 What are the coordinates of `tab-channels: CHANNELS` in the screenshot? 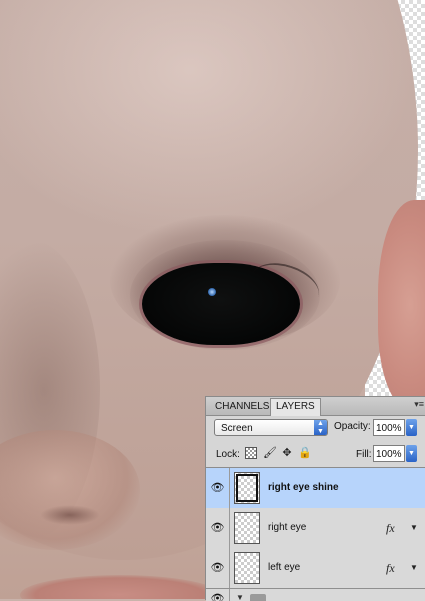 It's located at (242, 407).